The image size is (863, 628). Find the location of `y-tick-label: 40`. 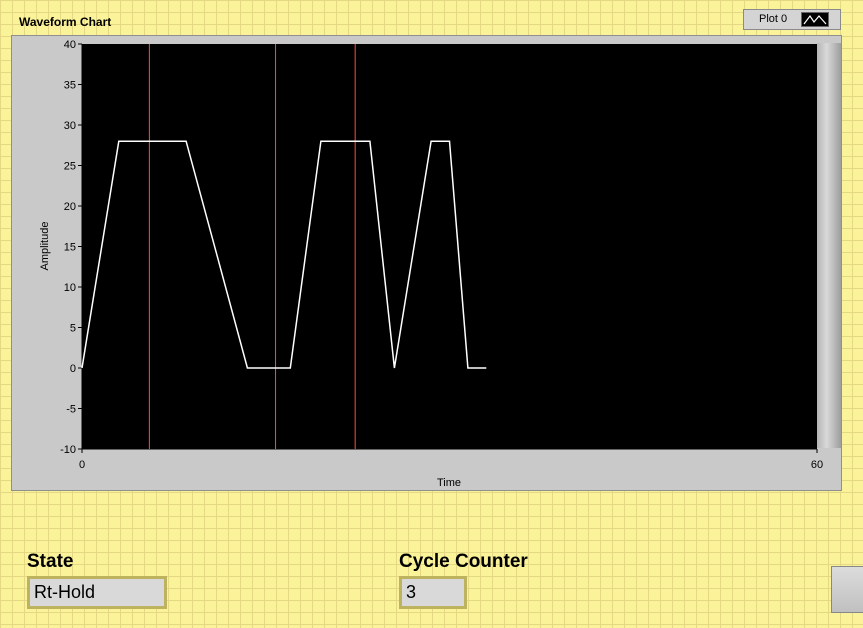

y-tick-label: 40 is located at coordinates (70, 45).